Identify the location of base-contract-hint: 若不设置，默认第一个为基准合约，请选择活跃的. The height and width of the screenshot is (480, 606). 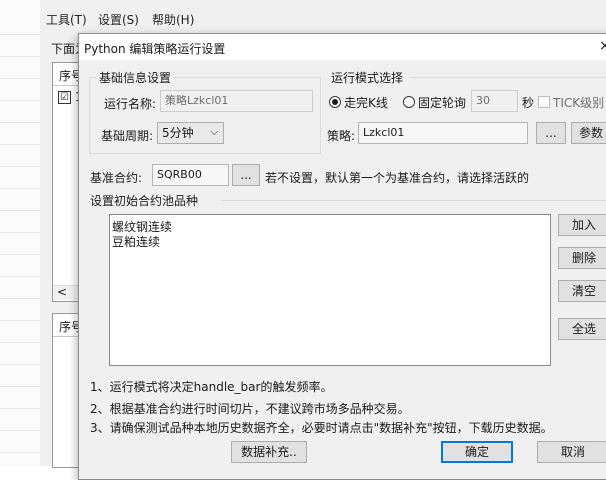
(397, 178).